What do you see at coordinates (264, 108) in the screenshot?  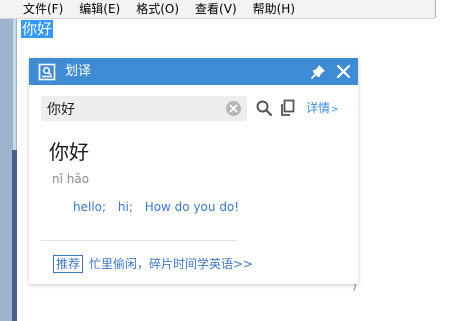 I see `search-icon` at bounding box center [264, 108].